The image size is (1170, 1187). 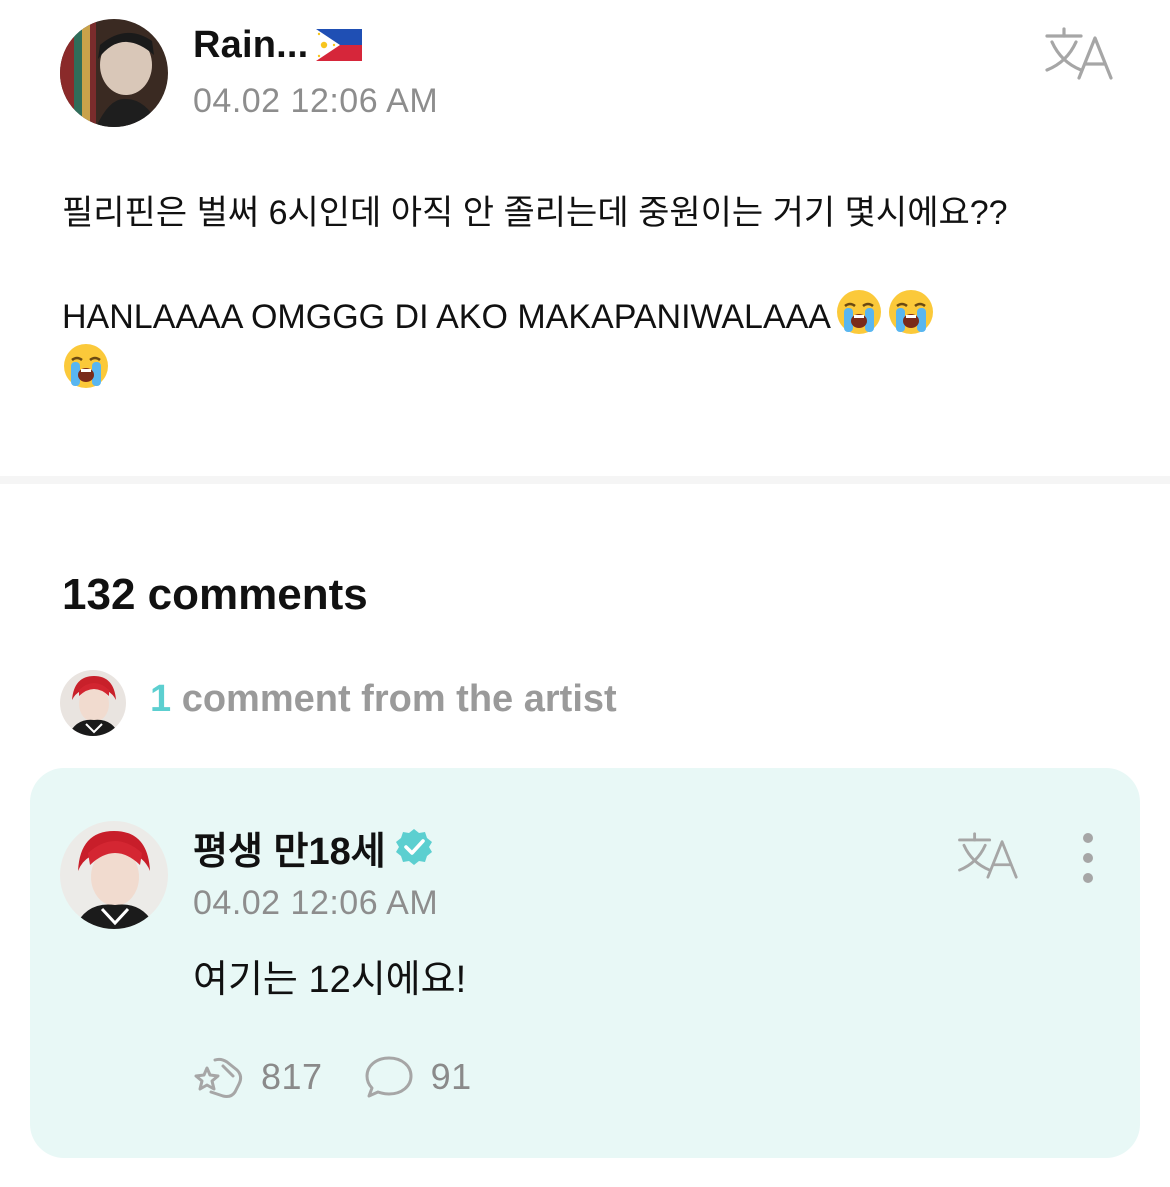 I want to click on philippines-flag-icon, so click(x=339, y=45).